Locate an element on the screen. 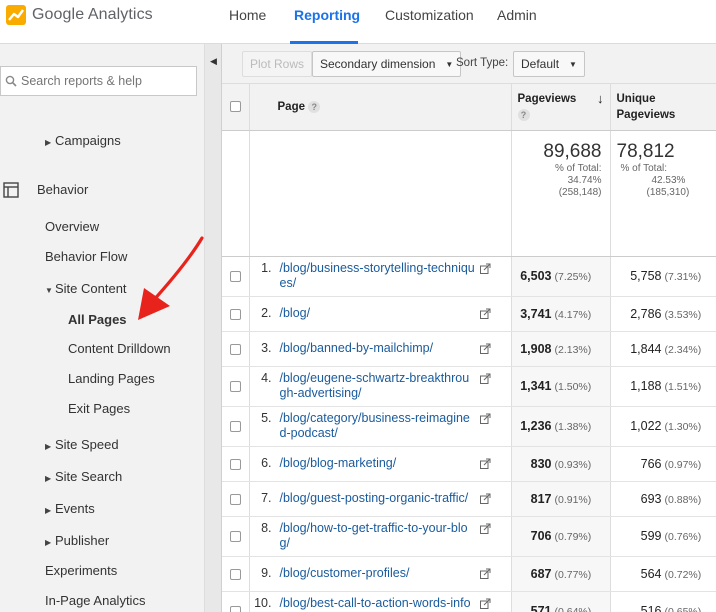  collapse-left-icon: ◀ is located at coordinates (213, 61).